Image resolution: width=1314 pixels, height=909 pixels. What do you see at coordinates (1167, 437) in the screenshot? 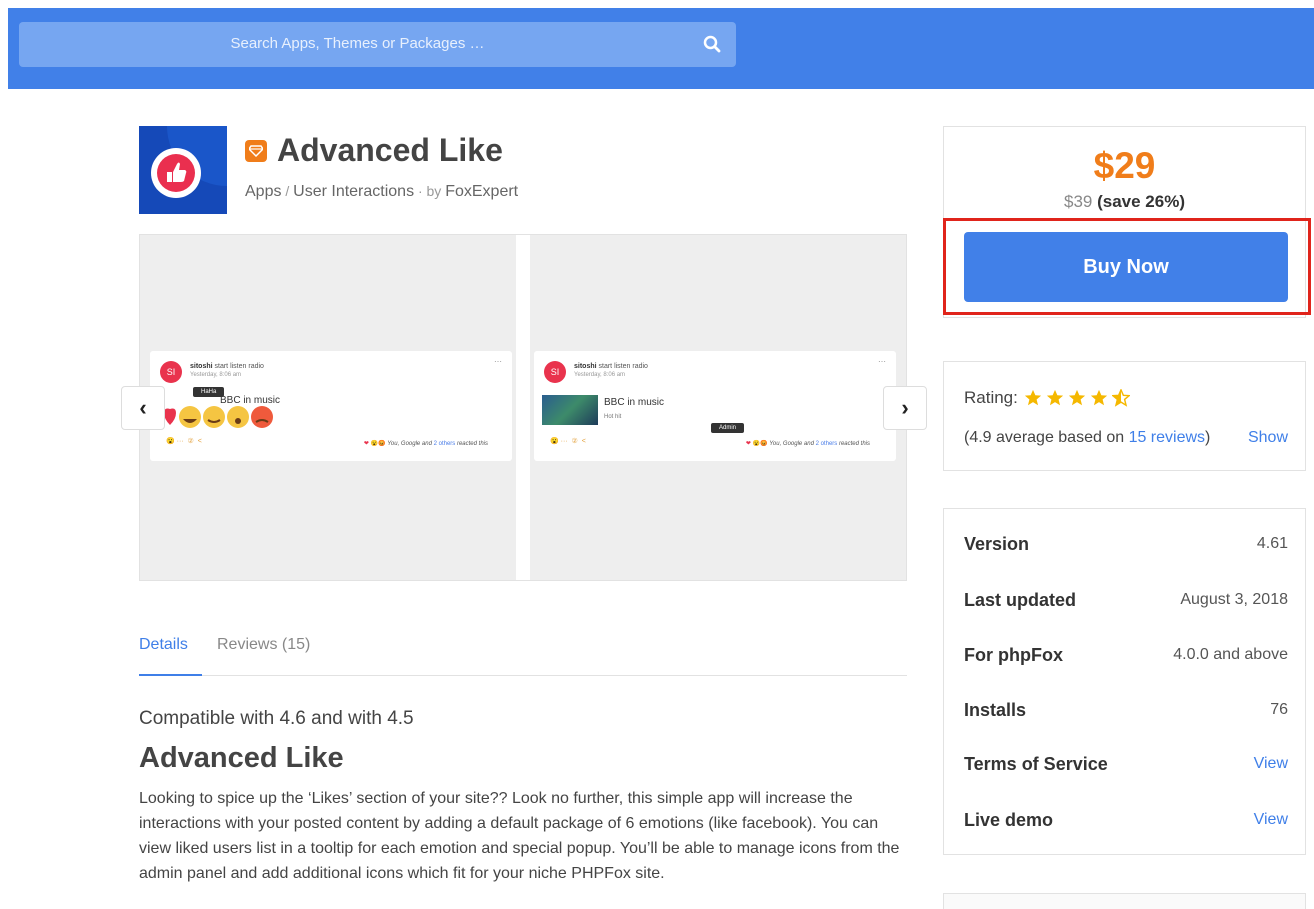
I see `reviews-link: 15 reviews` at bounding box center [1167, 437].